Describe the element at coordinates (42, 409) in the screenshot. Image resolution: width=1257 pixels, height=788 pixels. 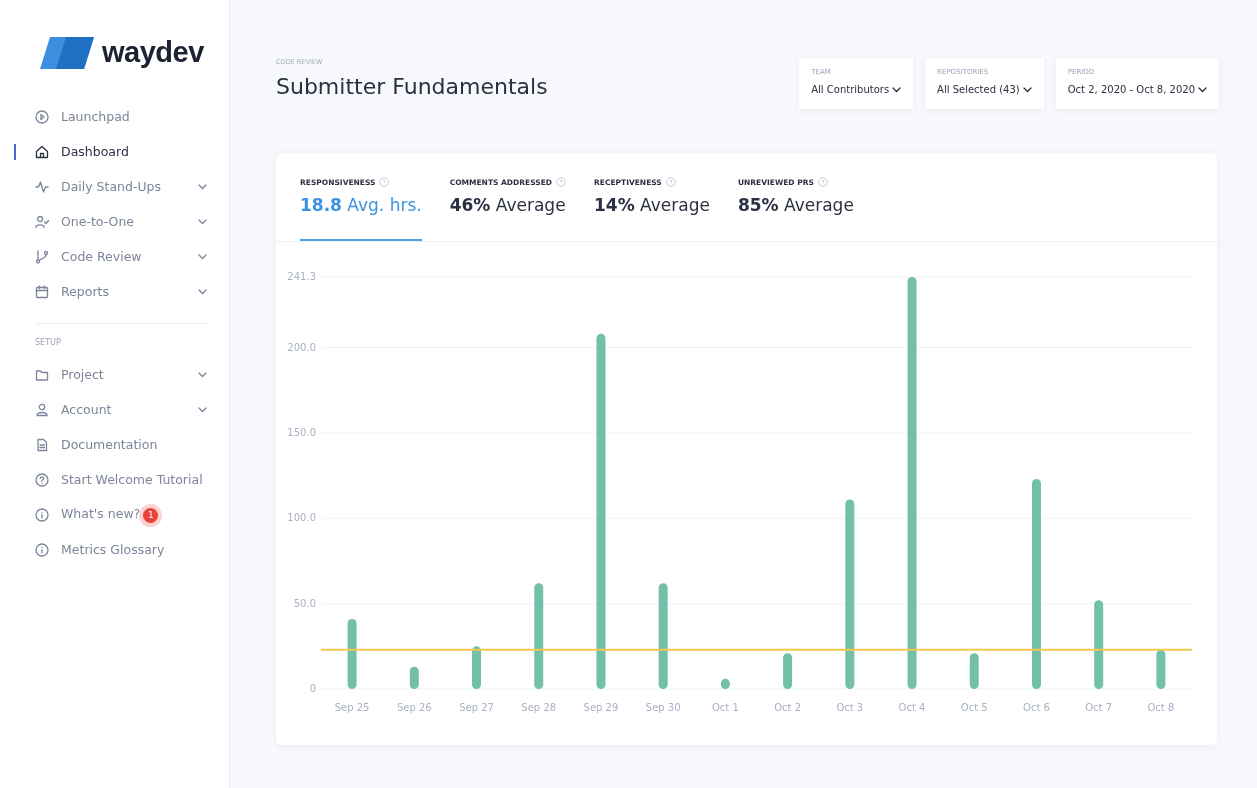
I see `user-icon` at that location.